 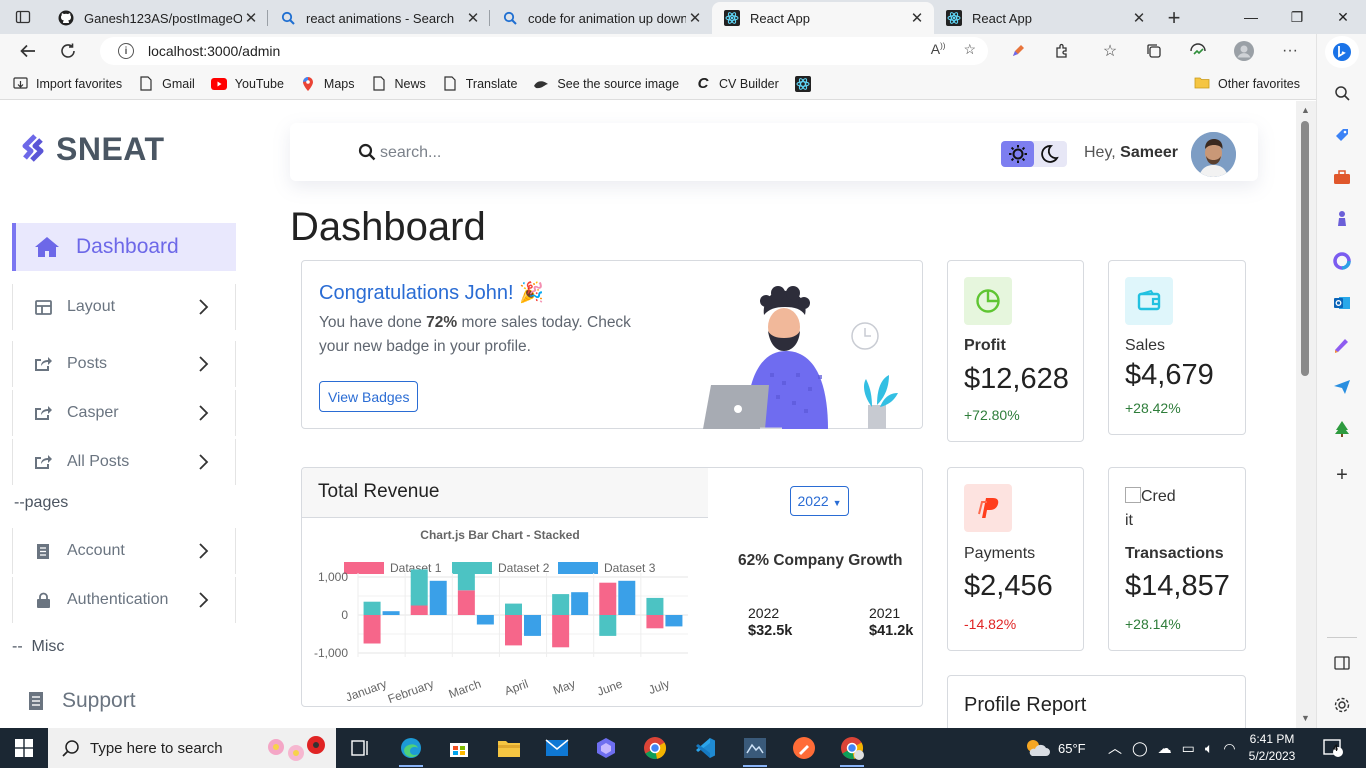 What do you see at coordinates (1209, 748) in the screenshot?
I see `volume-icon: 🔈︎` at bounding box center [1209, 748].